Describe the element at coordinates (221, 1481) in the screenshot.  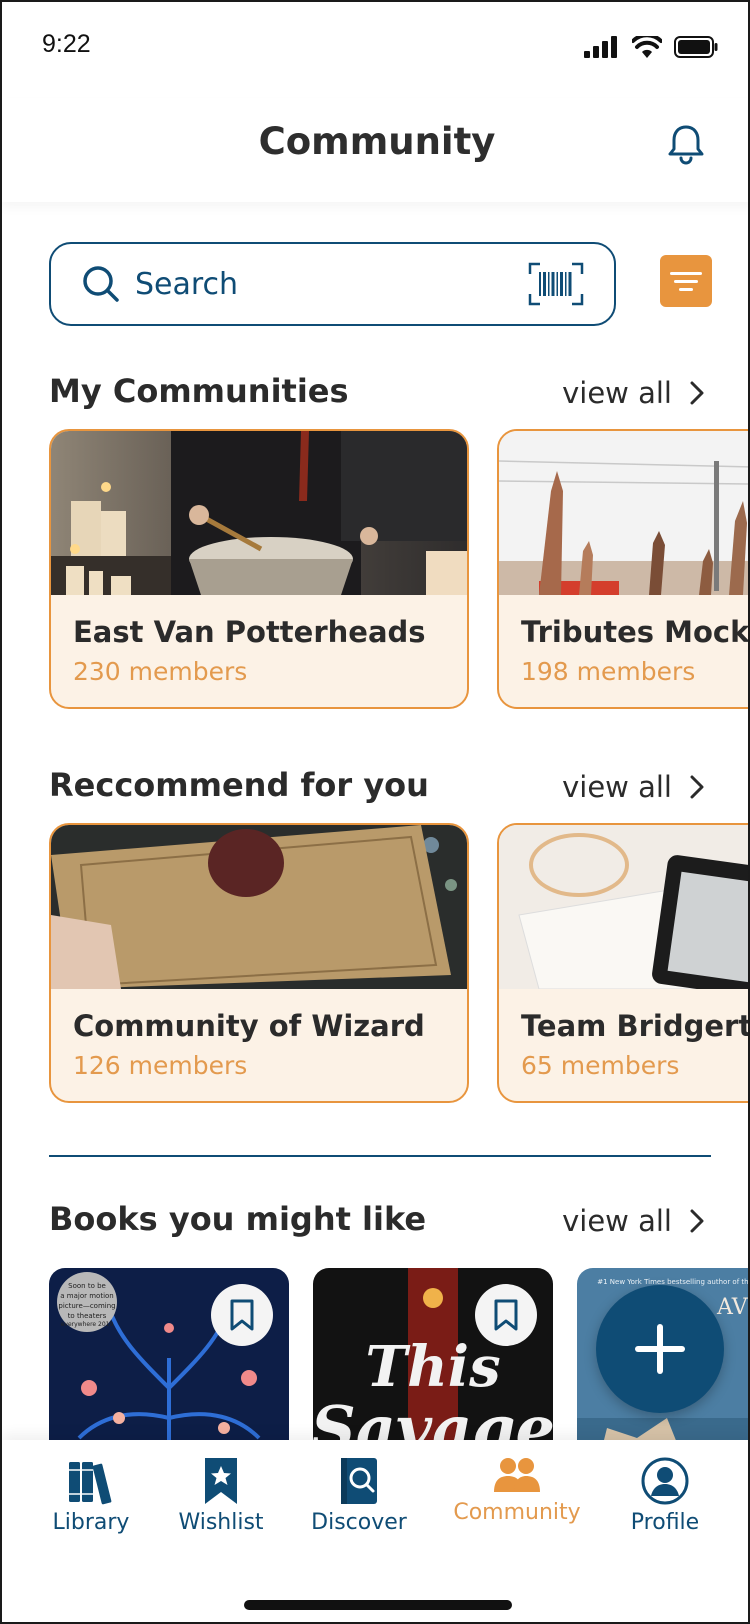
I see `wishlist-icon` at that location.